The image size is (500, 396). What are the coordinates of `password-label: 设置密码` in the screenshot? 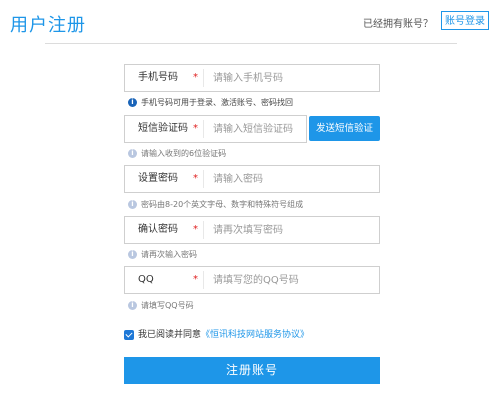 It's located at (158, 178).